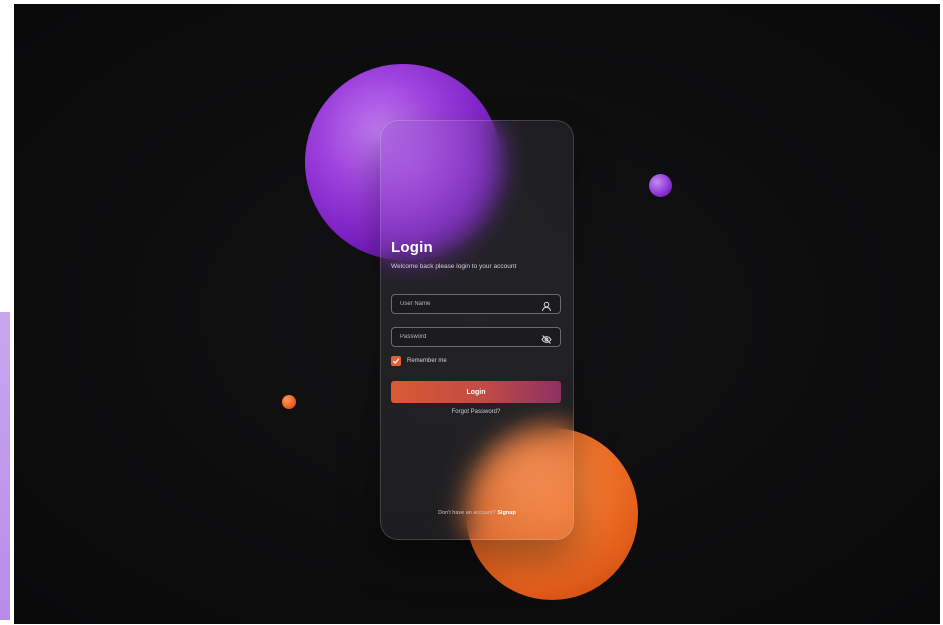  I want to click on login-button: Login, so click(476, 392).